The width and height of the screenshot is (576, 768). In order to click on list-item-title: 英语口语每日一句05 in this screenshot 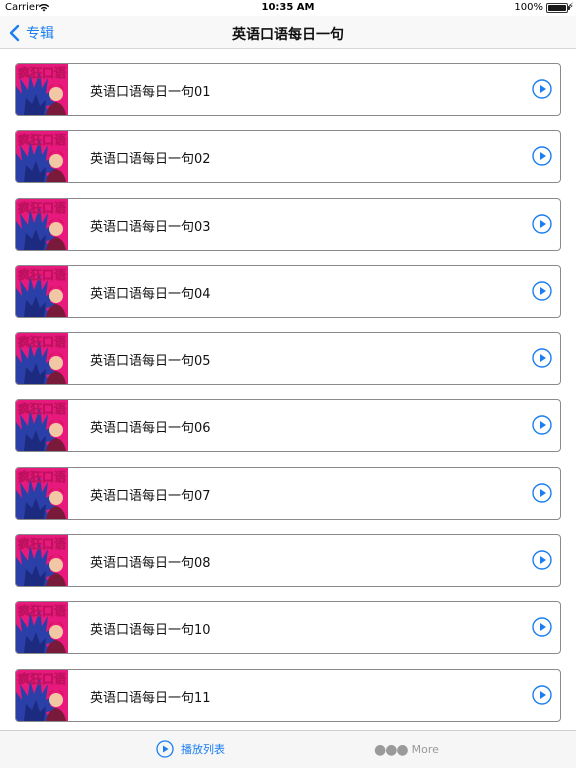, I will do `click(150, 362)`.